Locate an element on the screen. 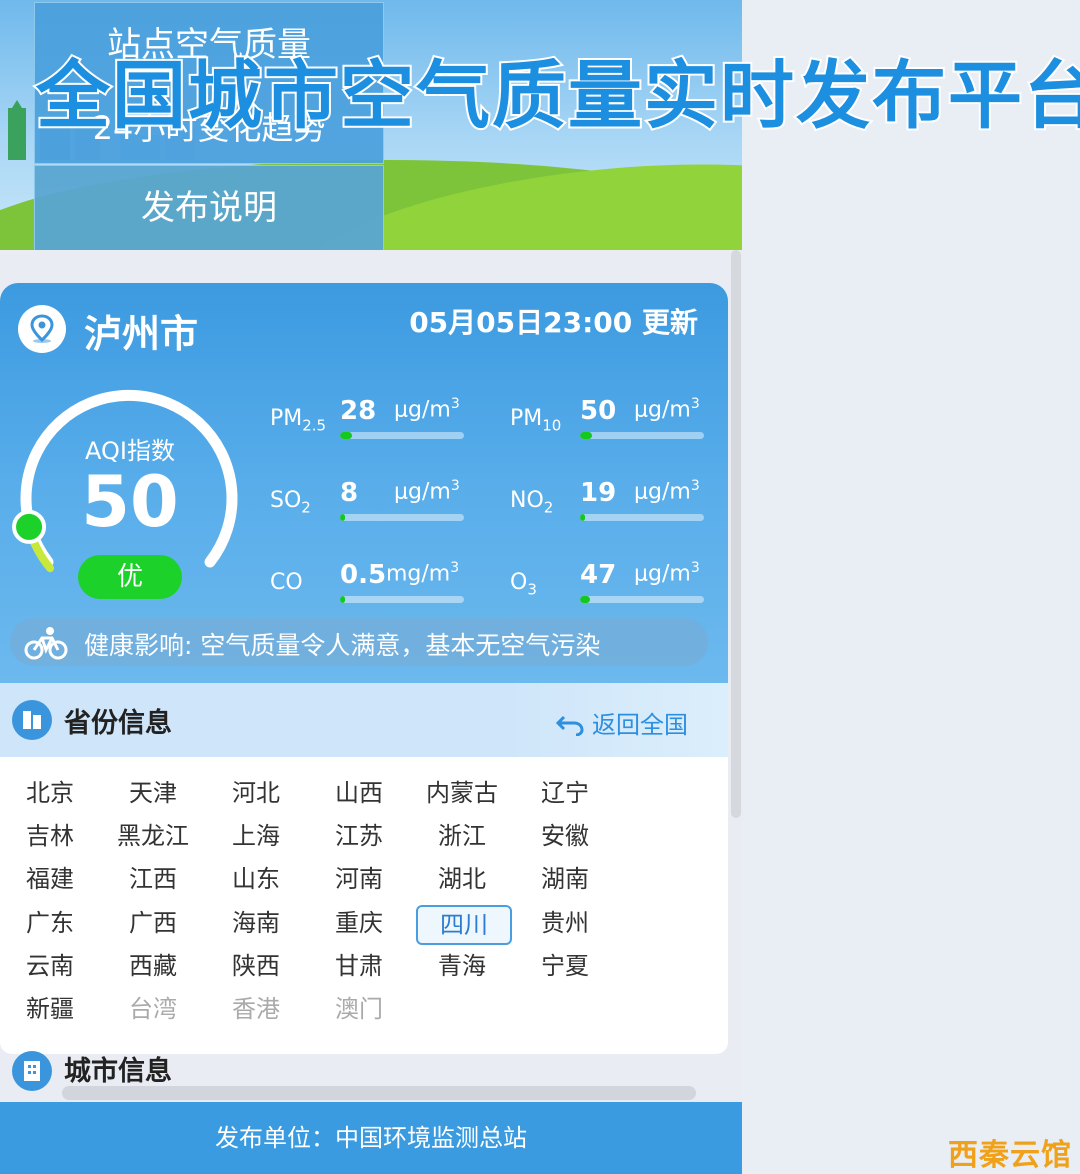 Image resolution: width=1080 pixels, height=1174 pixels. pollutant-value: 8 is located at coordinates (349, 493).